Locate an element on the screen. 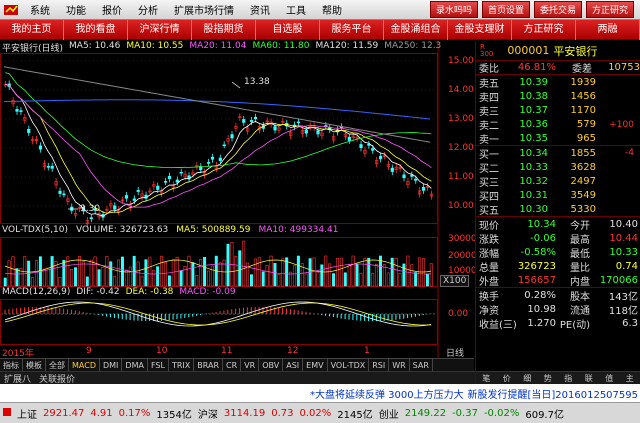  sell-row: 卖四 10.38 1456 is located at coordinates (558, 96).